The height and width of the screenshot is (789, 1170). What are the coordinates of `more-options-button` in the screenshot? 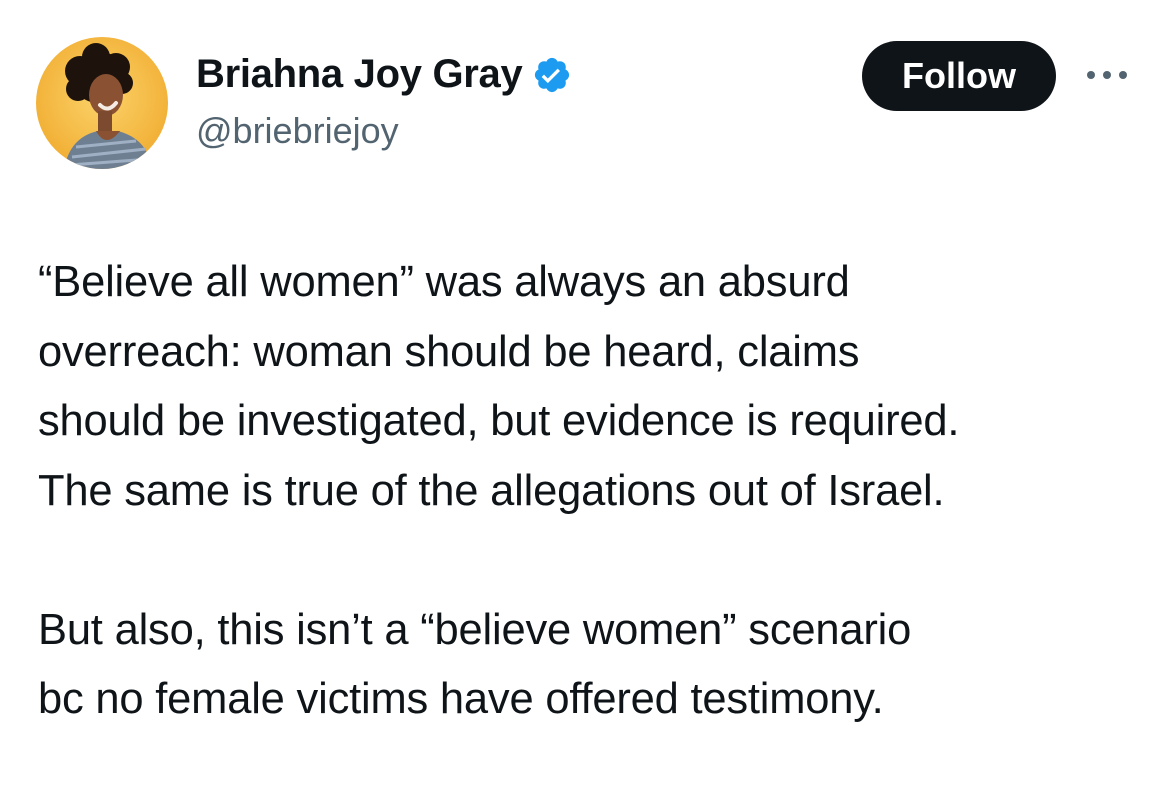 It's located at (1107, 75).